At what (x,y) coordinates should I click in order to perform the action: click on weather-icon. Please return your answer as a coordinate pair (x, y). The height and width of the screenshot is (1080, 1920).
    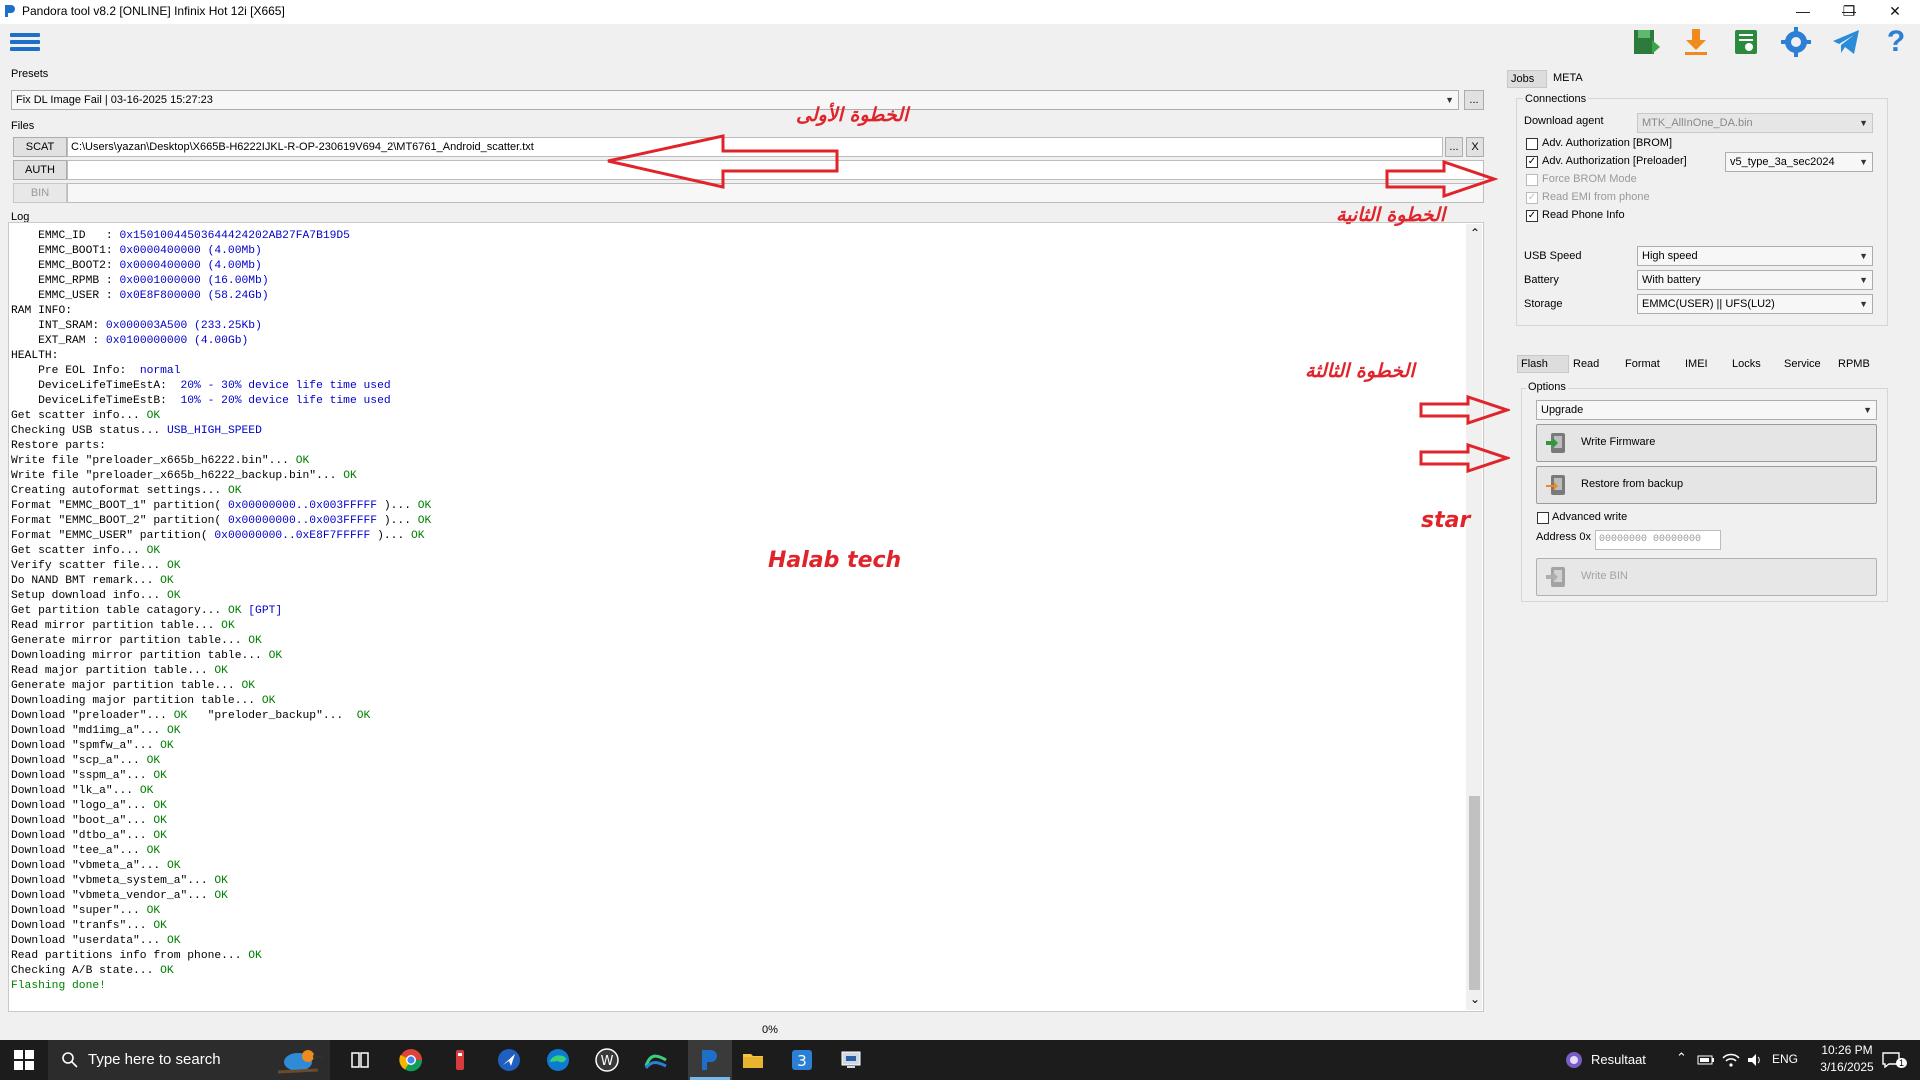
    Looking at the image, I should click on (1574, 1060).